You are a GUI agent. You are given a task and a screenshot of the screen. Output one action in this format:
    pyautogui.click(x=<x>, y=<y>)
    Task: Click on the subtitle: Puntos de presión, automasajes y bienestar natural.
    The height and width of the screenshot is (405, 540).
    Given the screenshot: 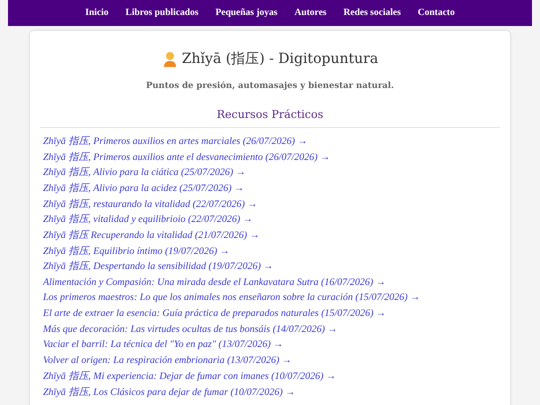 What is the action you would take?
    pyautogui.click(x=269, y=86)
    